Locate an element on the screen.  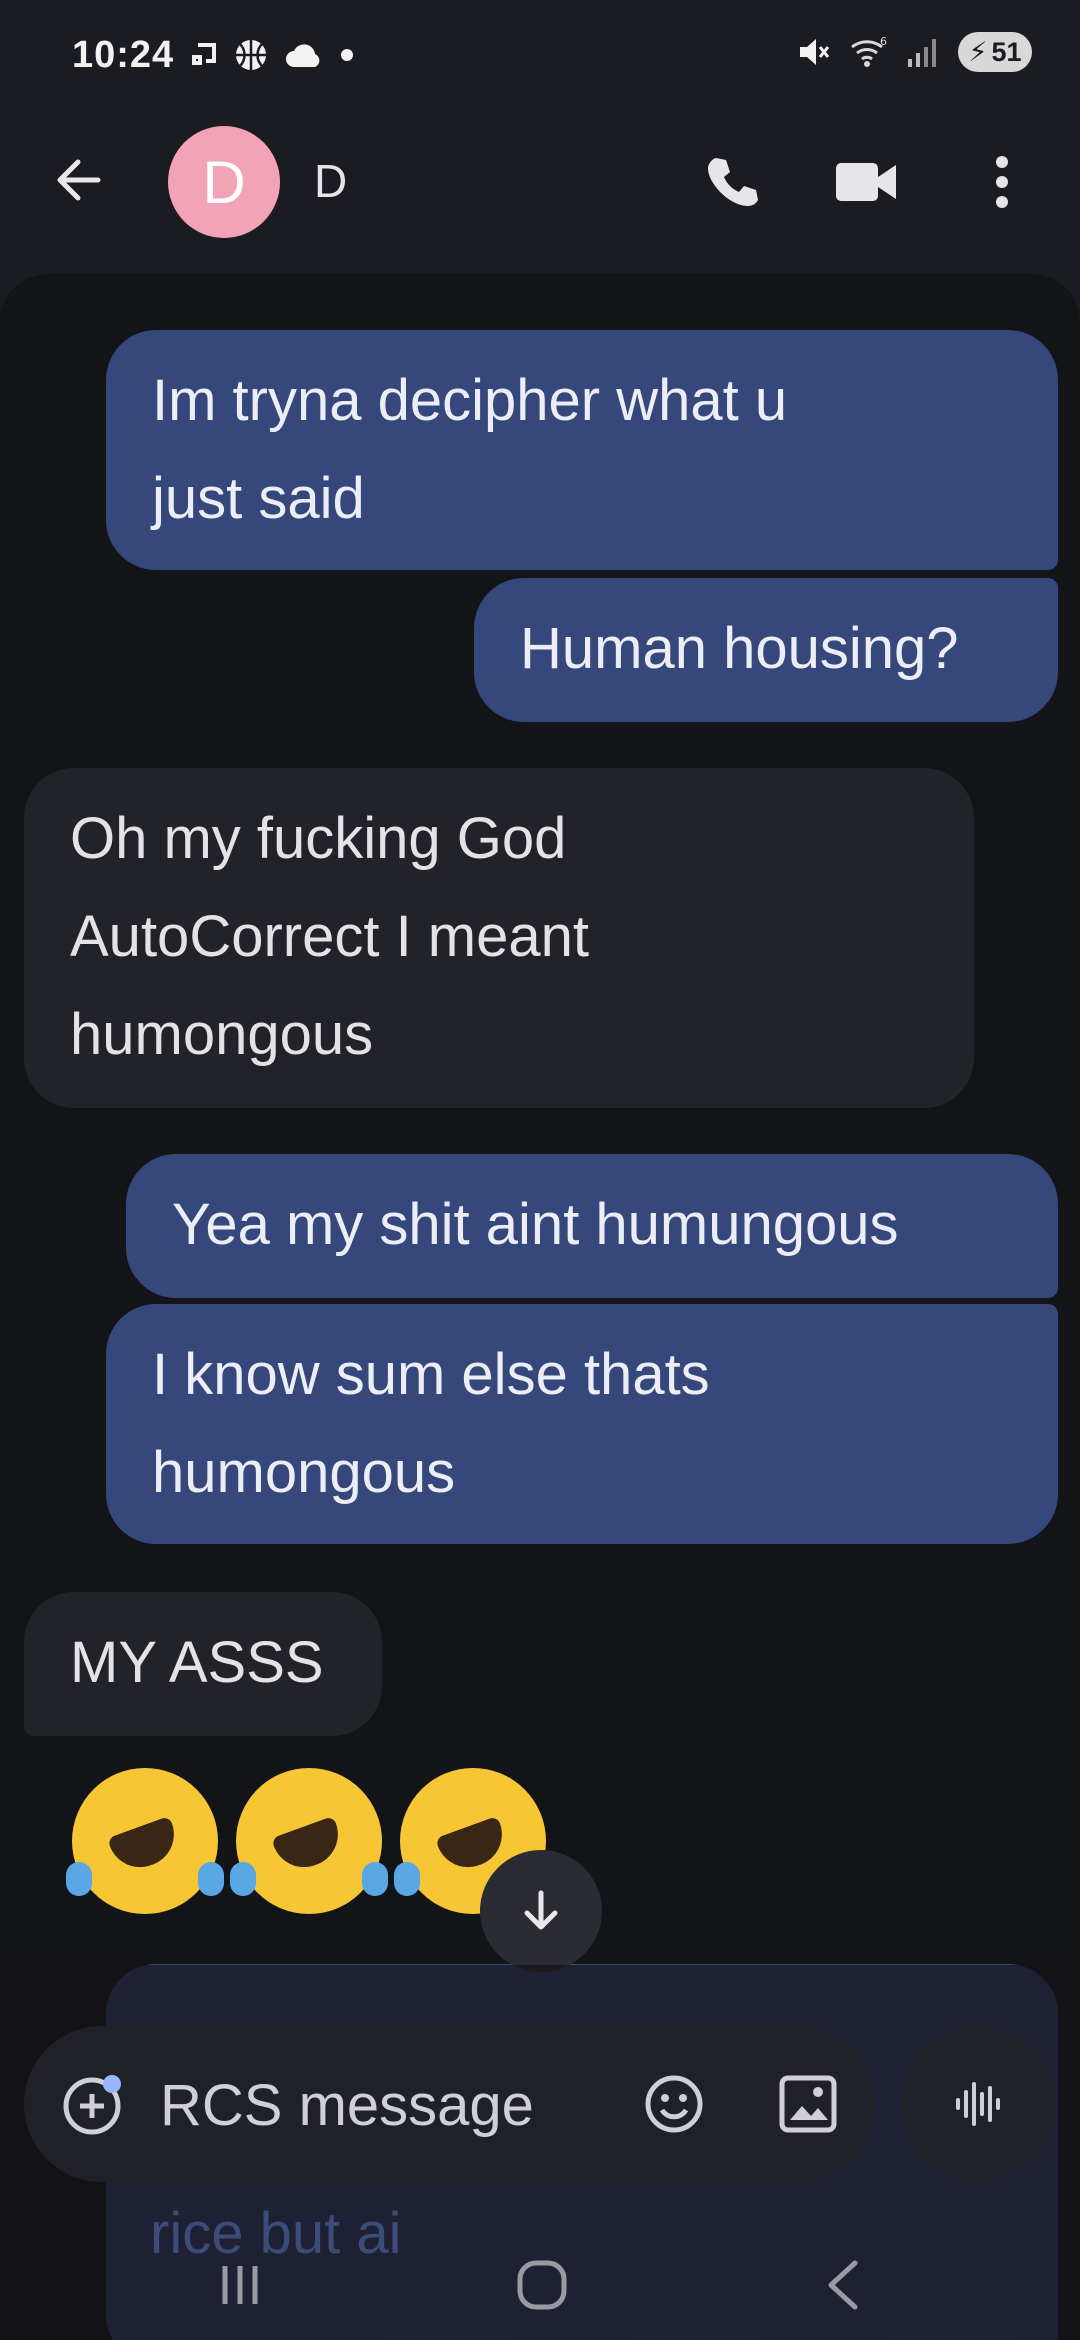
arrow-left-icon is located at coordinates (79, 180).